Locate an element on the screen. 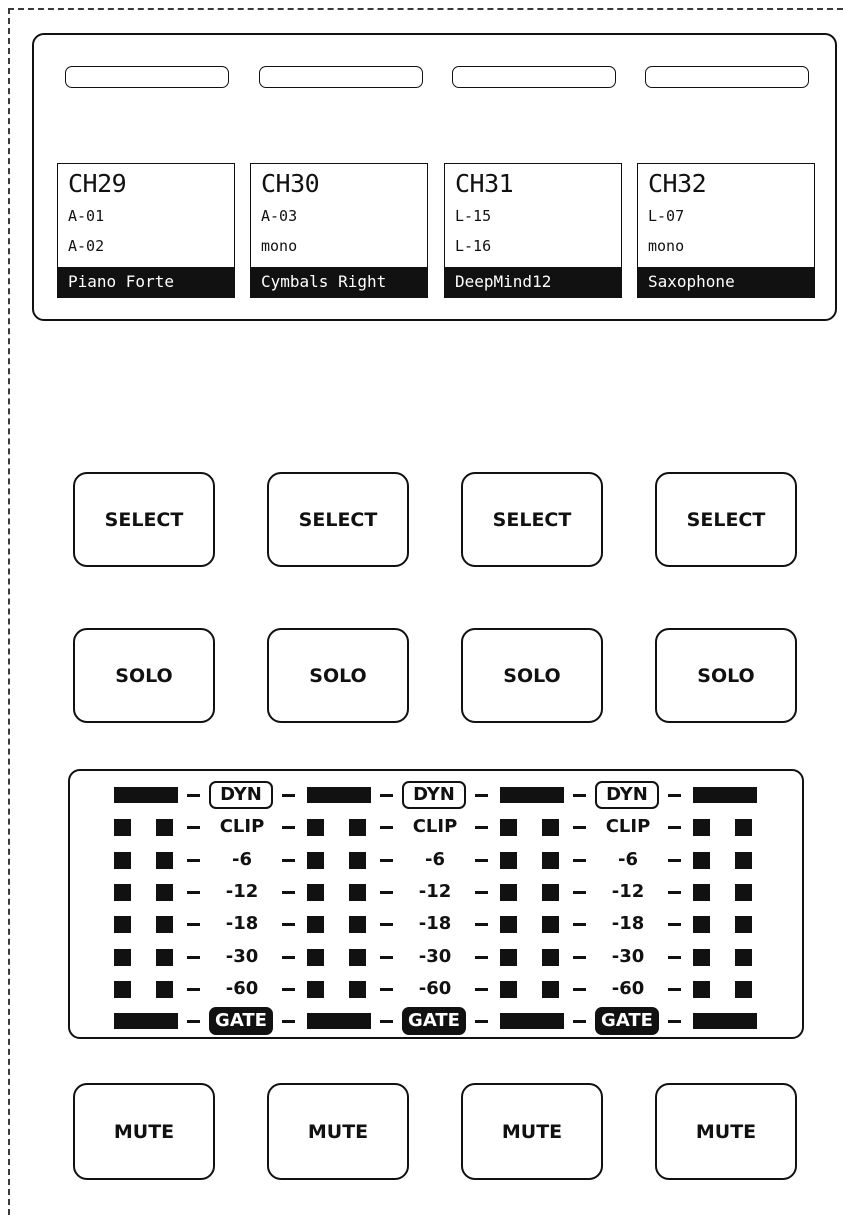 The image size is (843, 1215). channel-number: CH32 is located at coordinates (677, 183).